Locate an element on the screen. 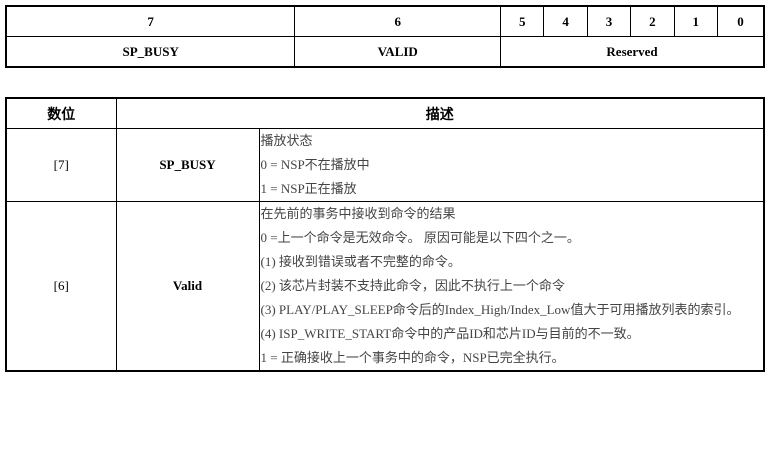 This screenshot has width=770, height=451. row-name: Valid is located at coordinates (187, 286).